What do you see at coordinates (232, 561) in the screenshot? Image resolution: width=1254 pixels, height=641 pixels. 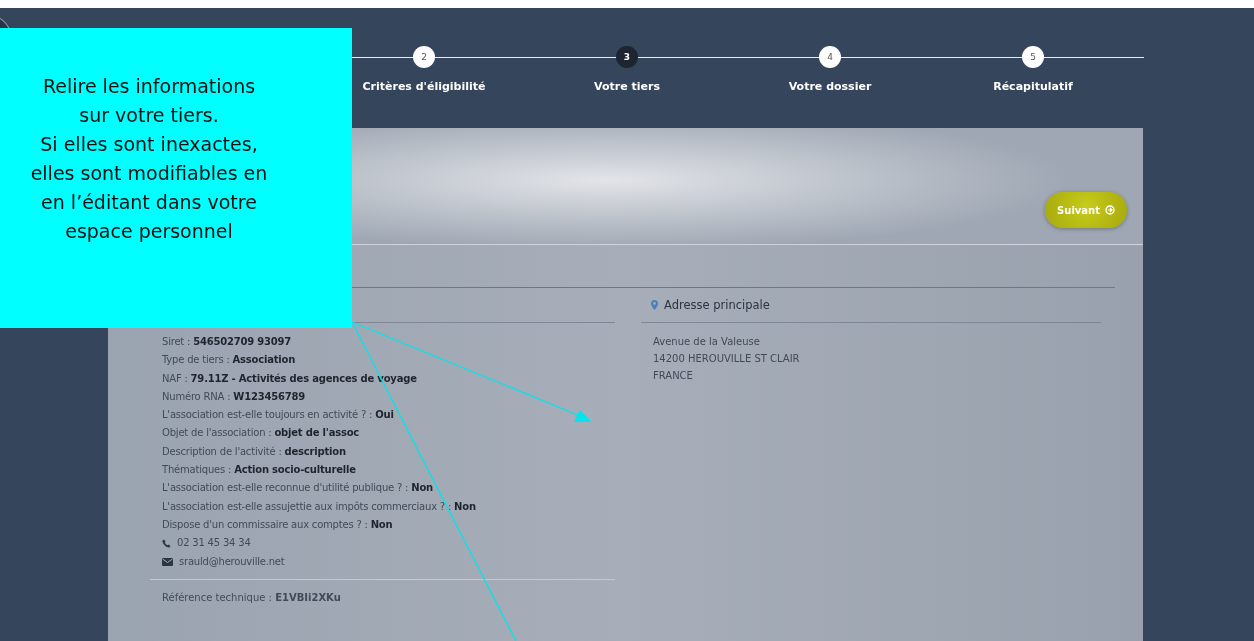 I see `email-address: srauld@herouville.net` at bounding box center [232, 561].